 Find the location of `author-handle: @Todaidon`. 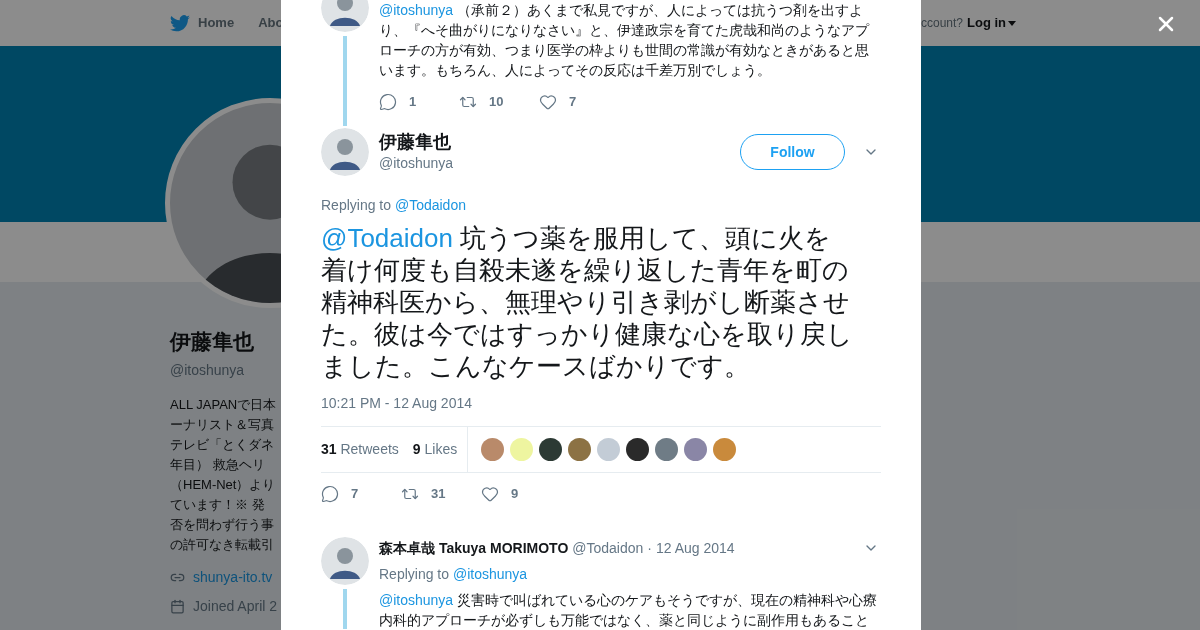

author-handle: @Todaidon is located at coordinates (608, 548).